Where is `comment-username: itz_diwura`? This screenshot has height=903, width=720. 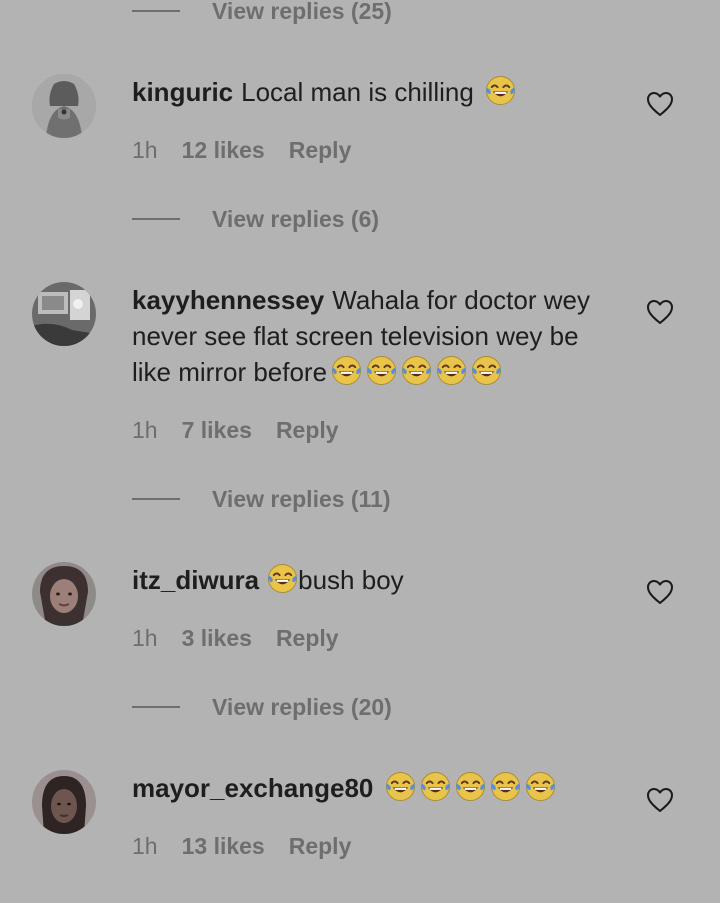
comment-username: itz_diwura is located at coordinates (195, 580).